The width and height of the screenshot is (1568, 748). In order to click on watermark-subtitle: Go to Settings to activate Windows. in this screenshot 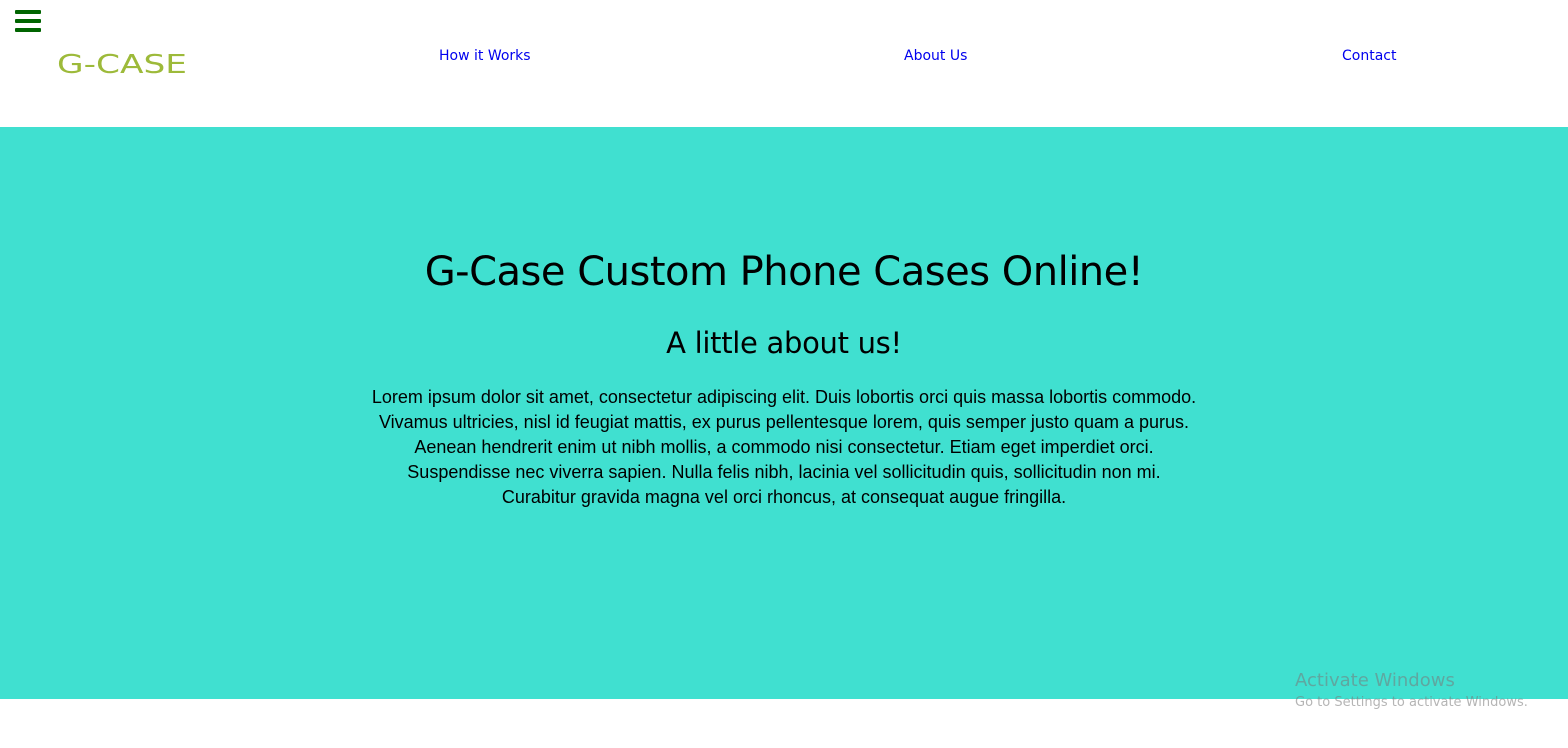, I will do `click(1411, 702)`.